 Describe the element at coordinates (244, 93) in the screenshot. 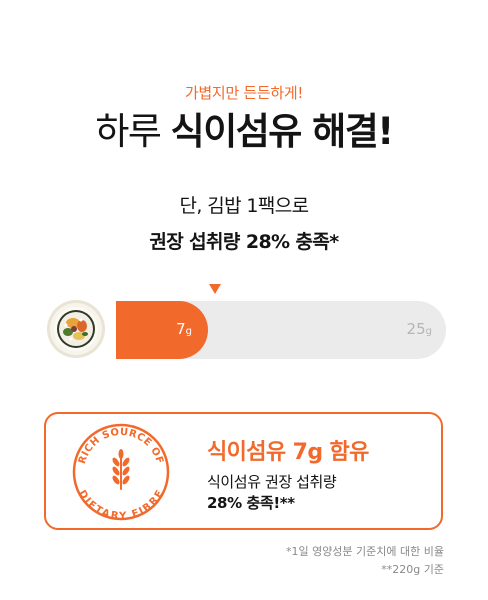

I see `tagline: 가볍지만 든든하게!` at that location.